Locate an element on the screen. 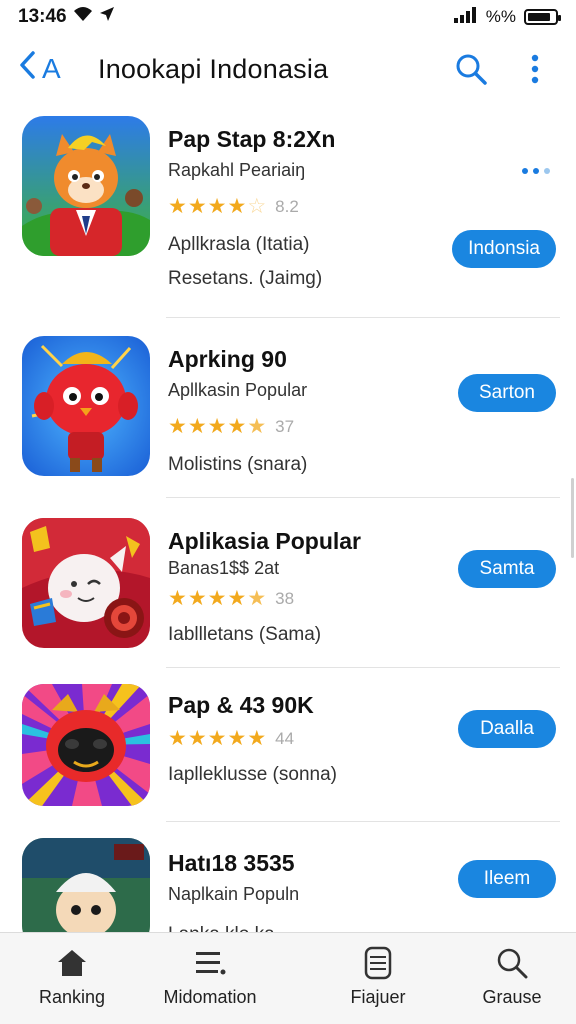  status-time: 13:46 is located at coordinates (42, 16).